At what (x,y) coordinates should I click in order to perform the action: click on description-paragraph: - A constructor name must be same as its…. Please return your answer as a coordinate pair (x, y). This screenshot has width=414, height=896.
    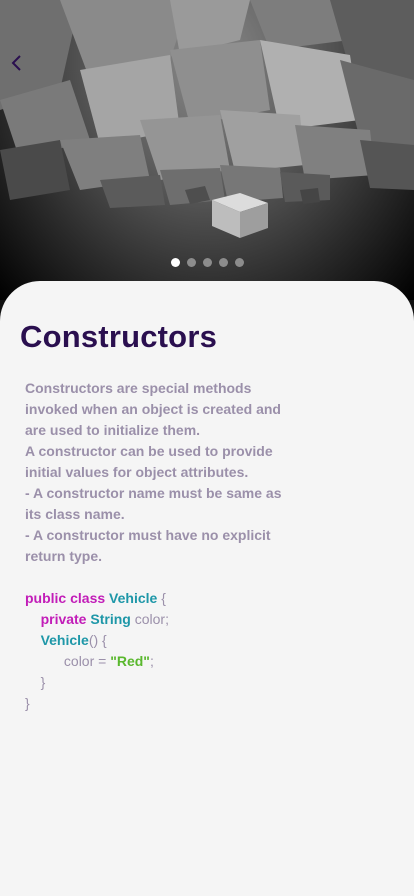
    Looking at the image, I should click on (153, 503).